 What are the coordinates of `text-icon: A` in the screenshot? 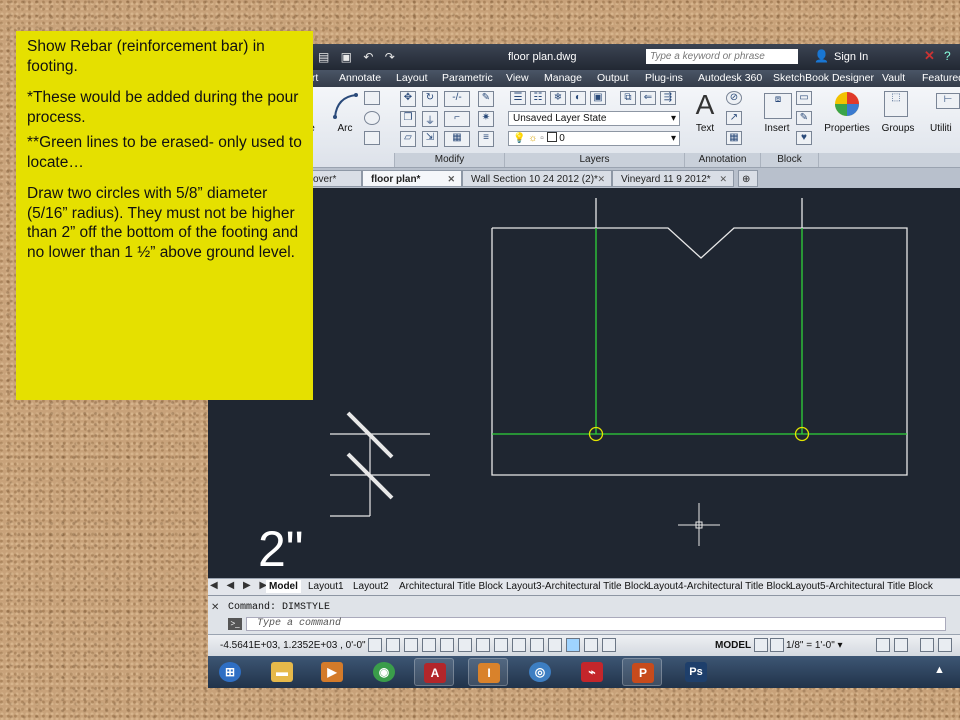 It's located at (705, 105).